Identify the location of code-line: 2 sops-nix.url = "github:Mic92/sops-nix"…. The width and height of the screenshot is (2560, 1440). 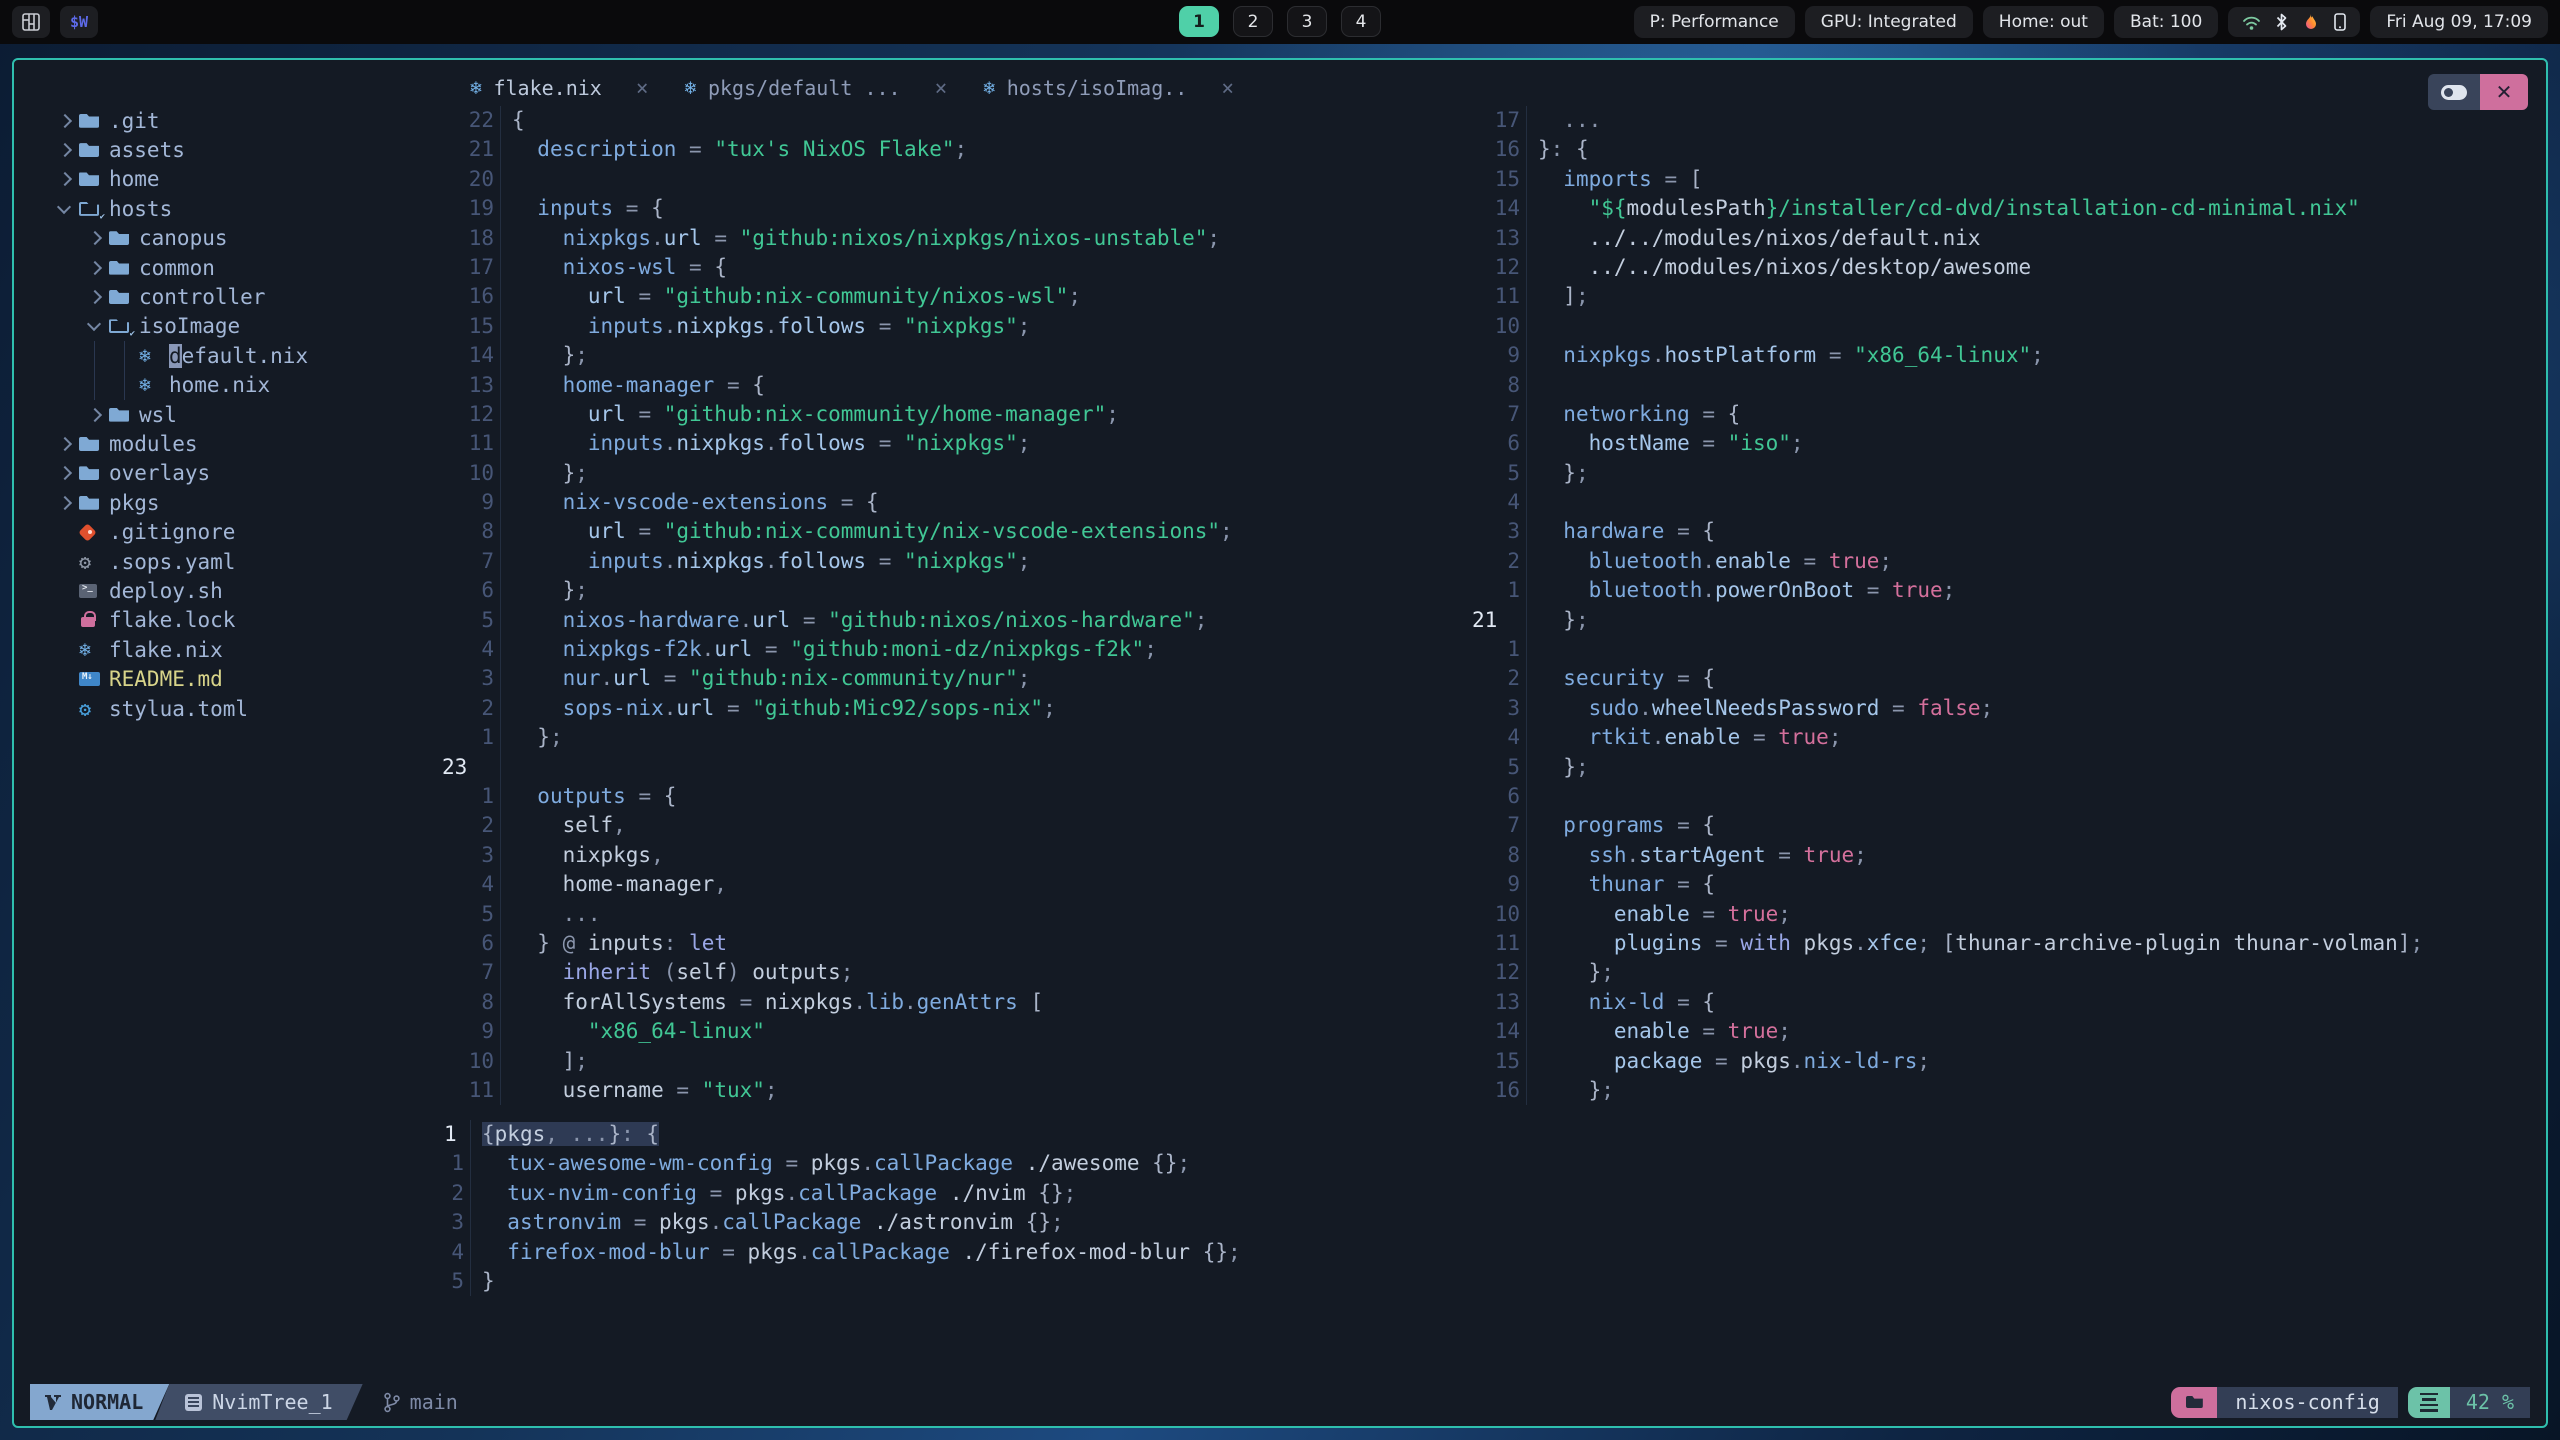
(952, 708).